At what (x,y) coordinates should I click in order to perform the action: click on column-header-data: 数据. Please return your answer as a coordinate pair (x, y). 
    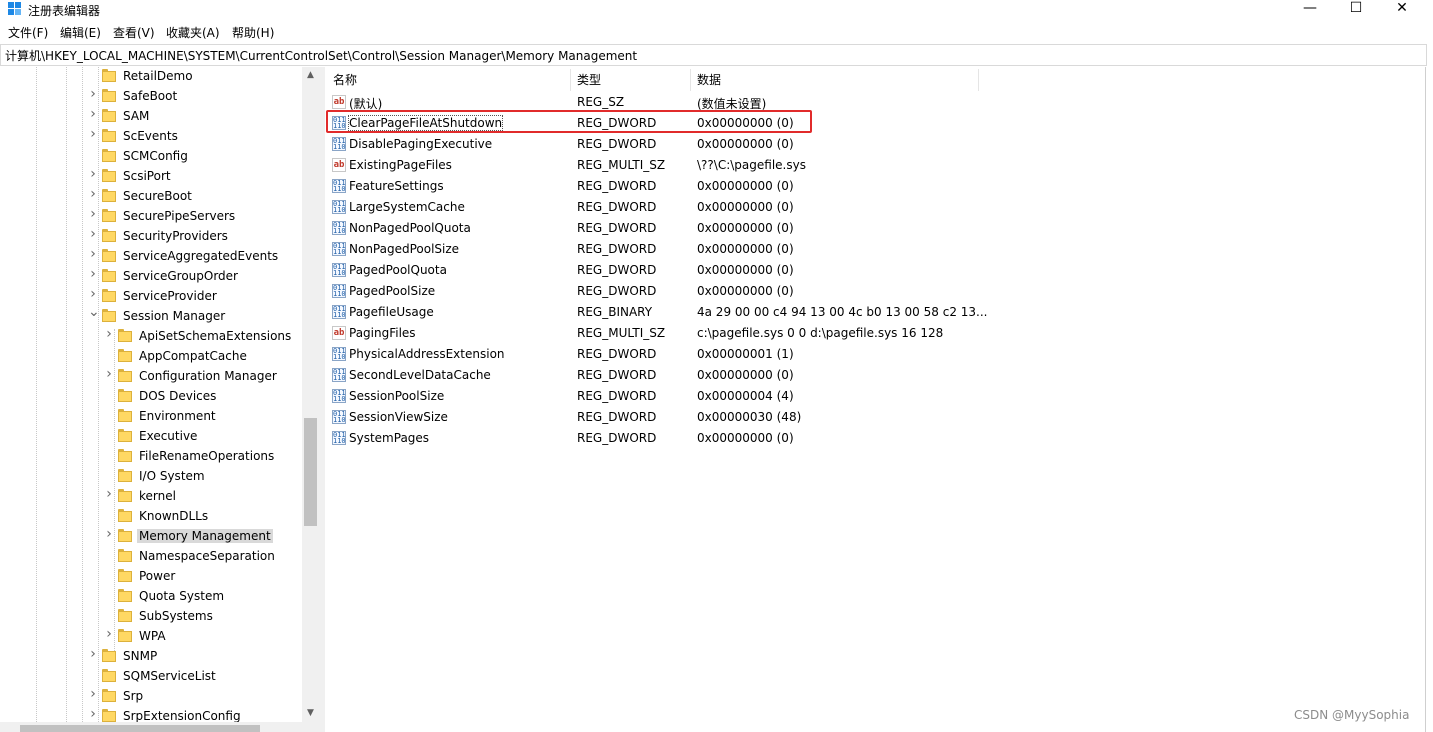
    Looking at the image, I should click on (709, 80).